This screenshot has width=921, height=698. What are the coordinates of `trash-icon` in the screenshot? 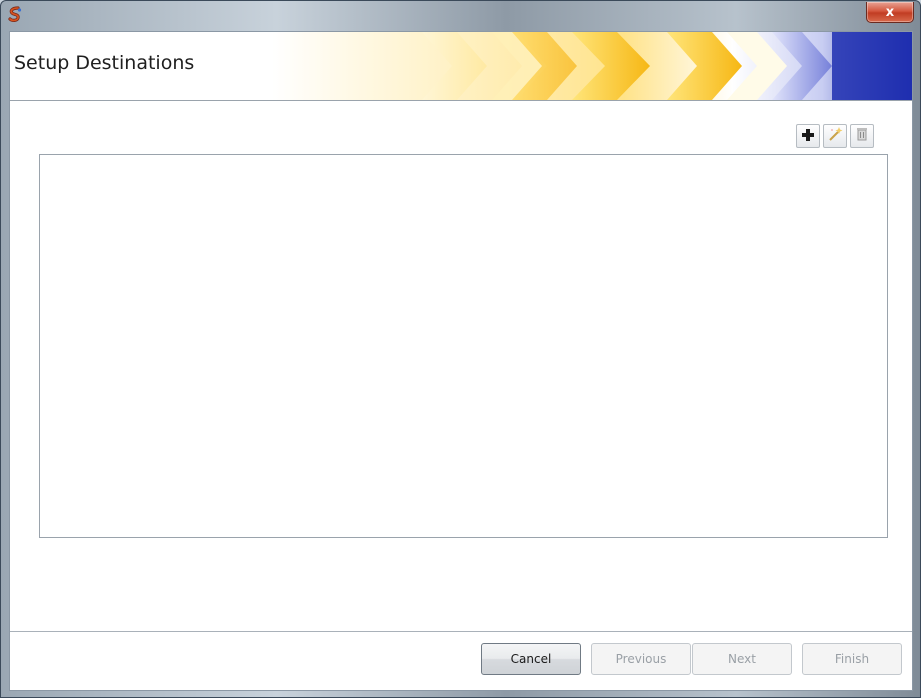 It's located at (862, 136).